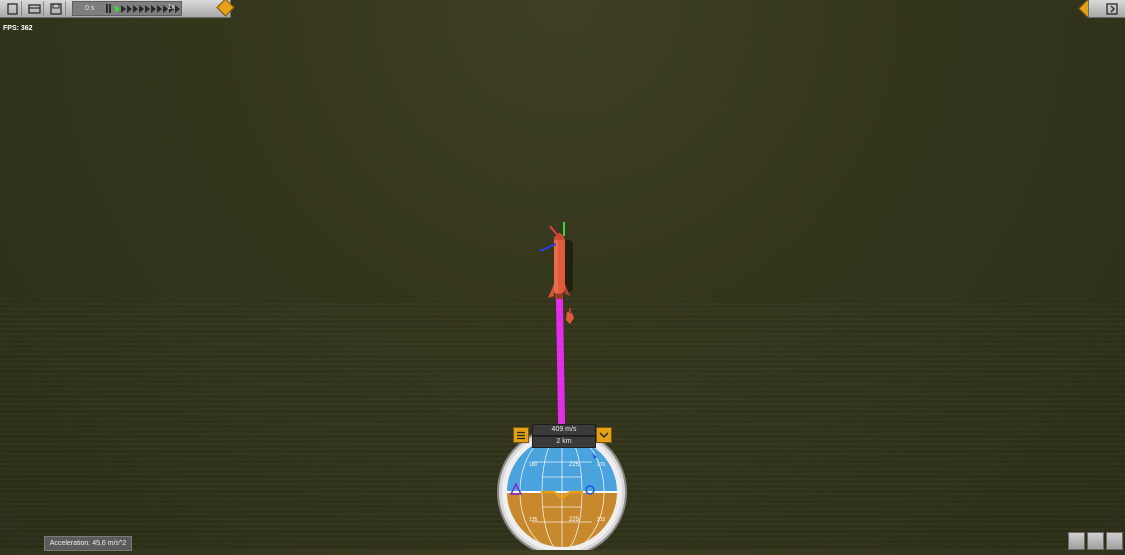 The image size is (1125, 555). I want to click on acceleration-readout: Acceleration: 45,6 m/s^2, so click(88, 543).